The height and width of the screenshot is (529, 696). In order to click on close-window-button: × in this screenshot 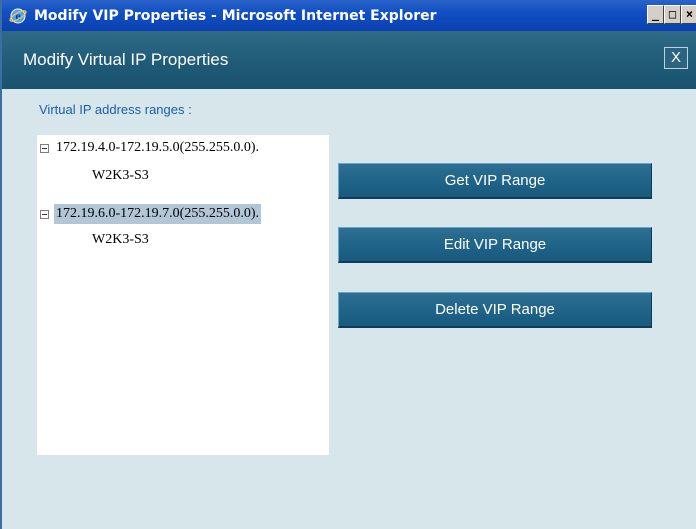, I will do `click(688, 14)`.